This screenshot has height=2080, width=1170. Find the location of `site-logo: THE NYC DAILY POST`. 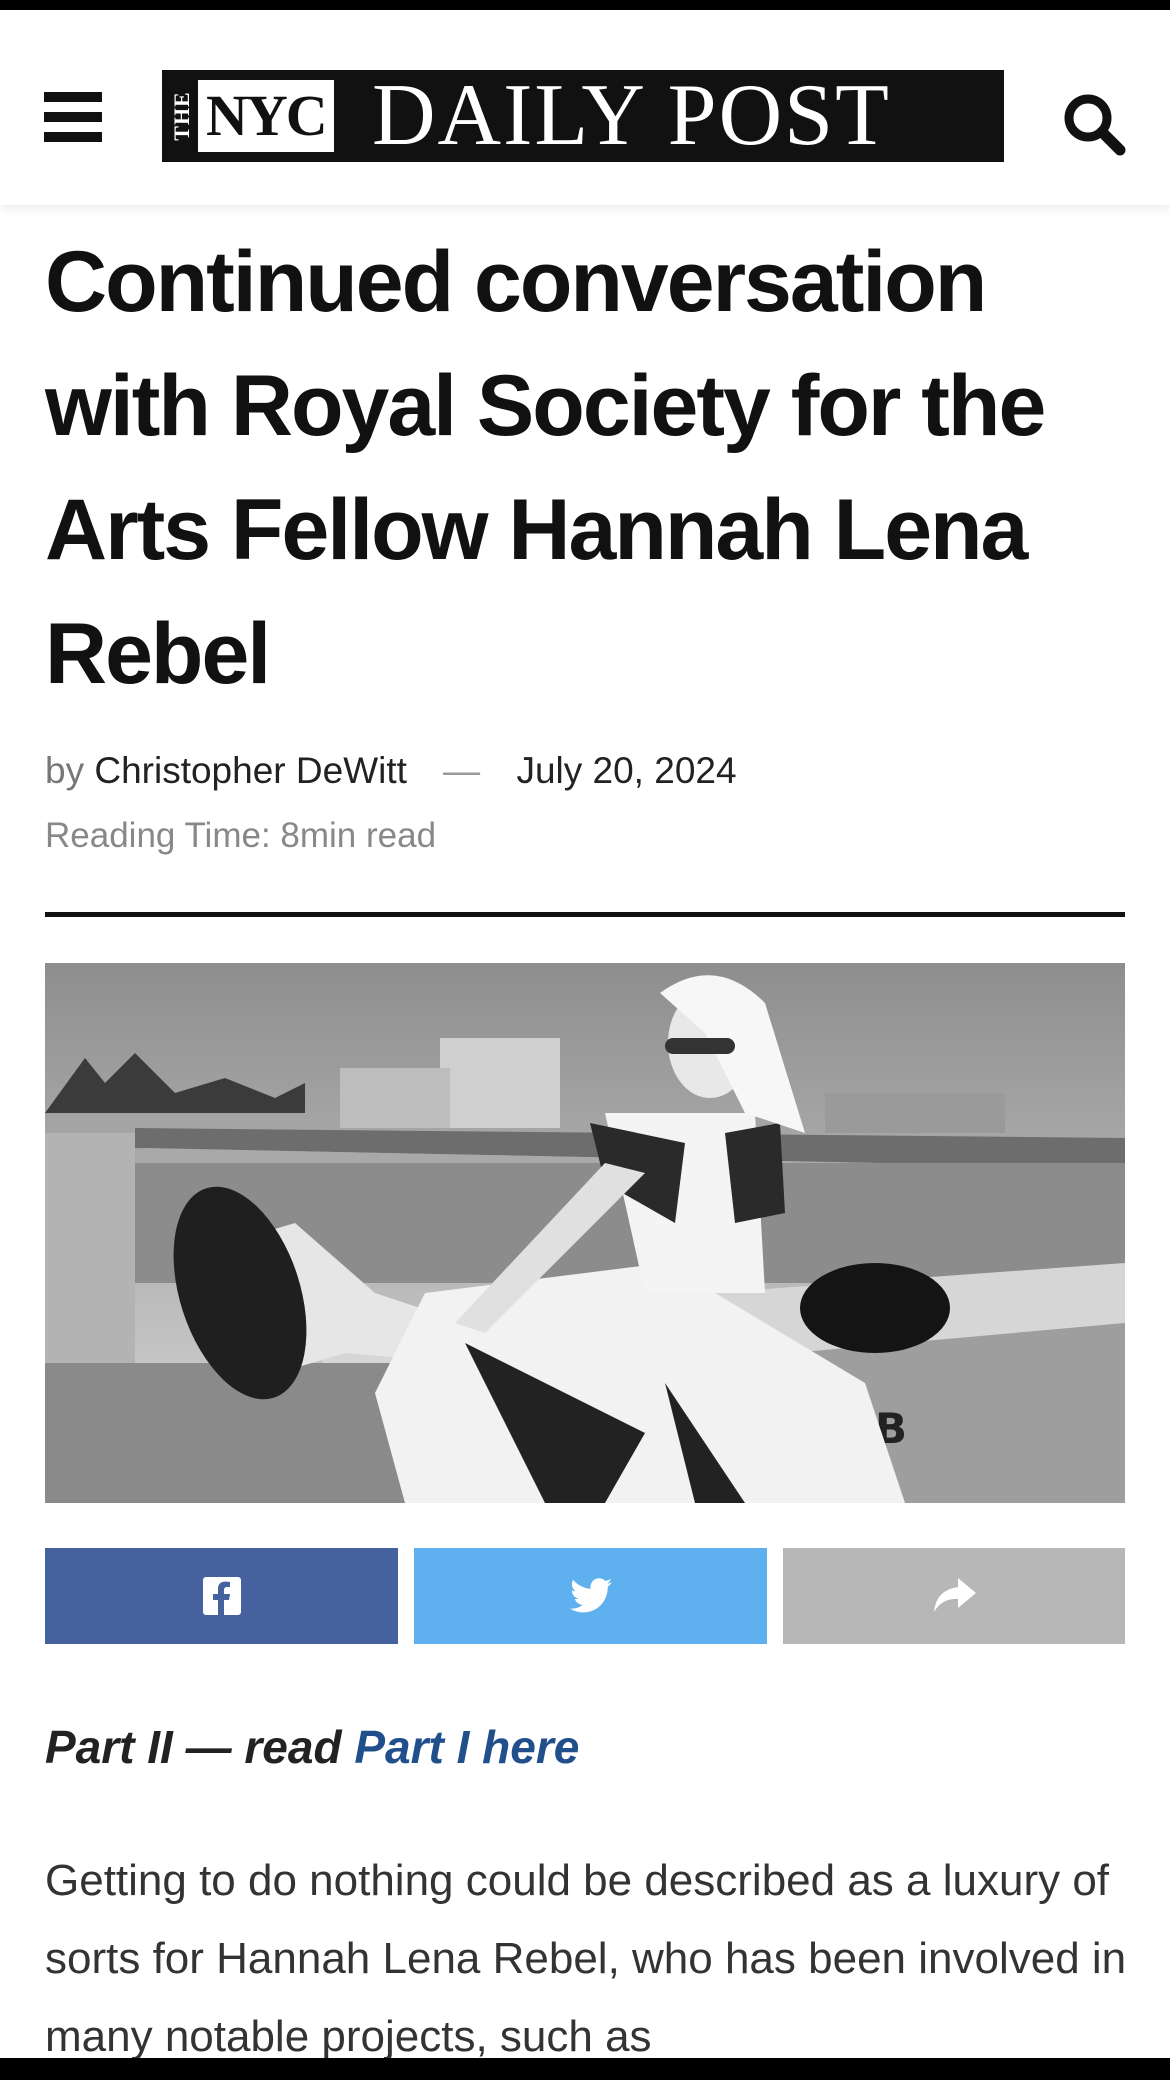

site-logo: THE NYC DAILY POST is located at coordinates (583, 116).